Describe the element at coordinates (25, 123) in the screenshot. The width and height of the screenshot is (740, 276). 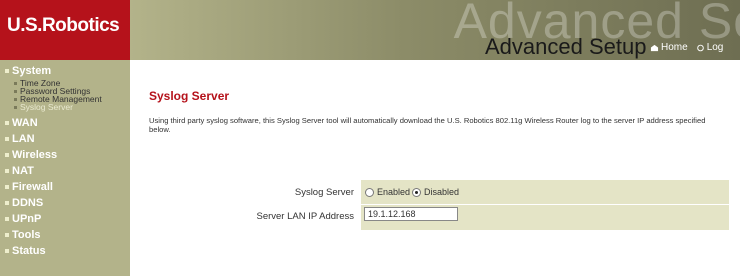
I see `sidebar-item-label: WAN` at that location.